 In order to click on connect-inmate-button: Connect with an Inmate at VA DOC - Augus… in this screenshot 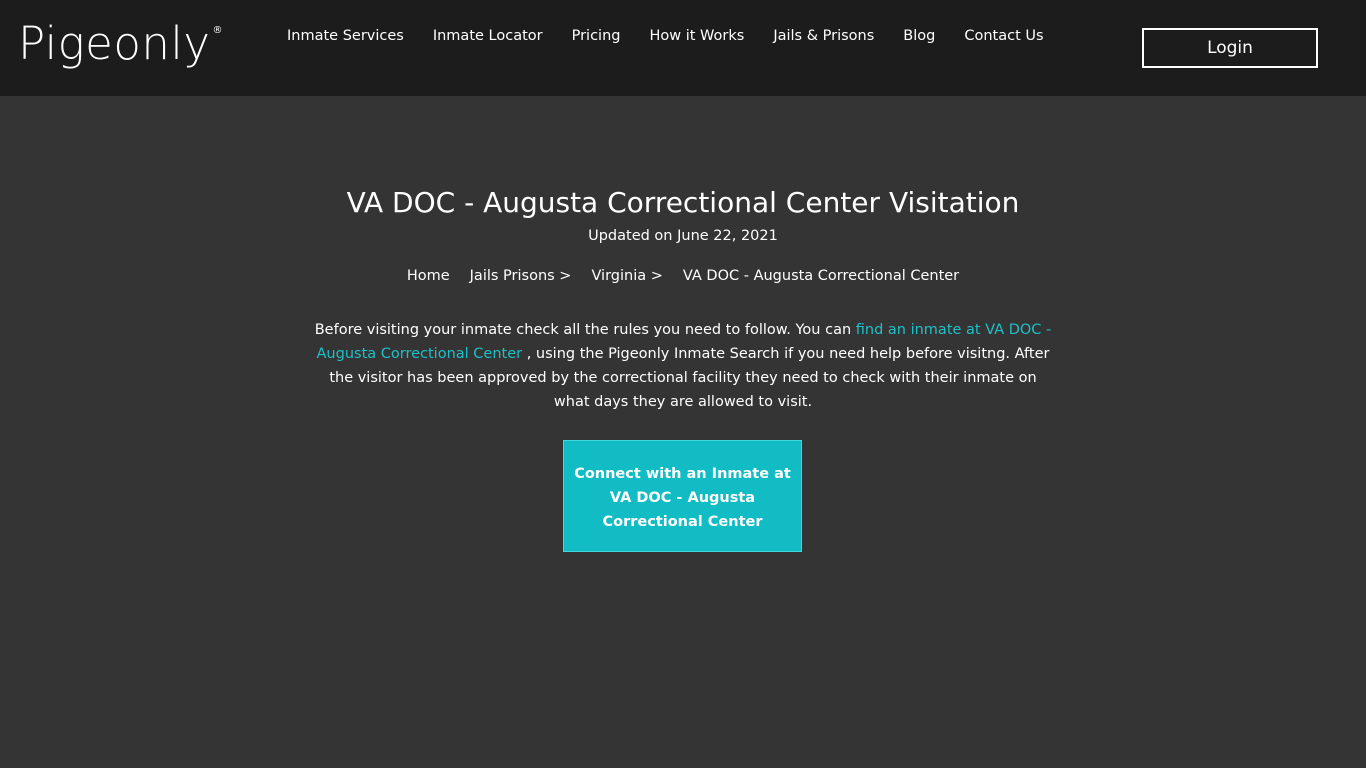, I will do `click(682, 496)`.